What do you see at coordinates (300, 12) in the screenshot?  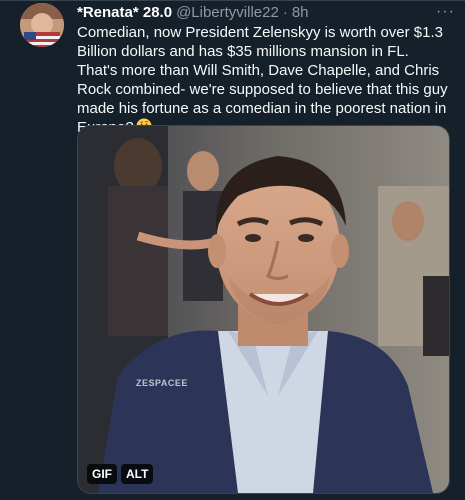 I see `tweet-timestamp: 8h` at bounding box center [300, 12].